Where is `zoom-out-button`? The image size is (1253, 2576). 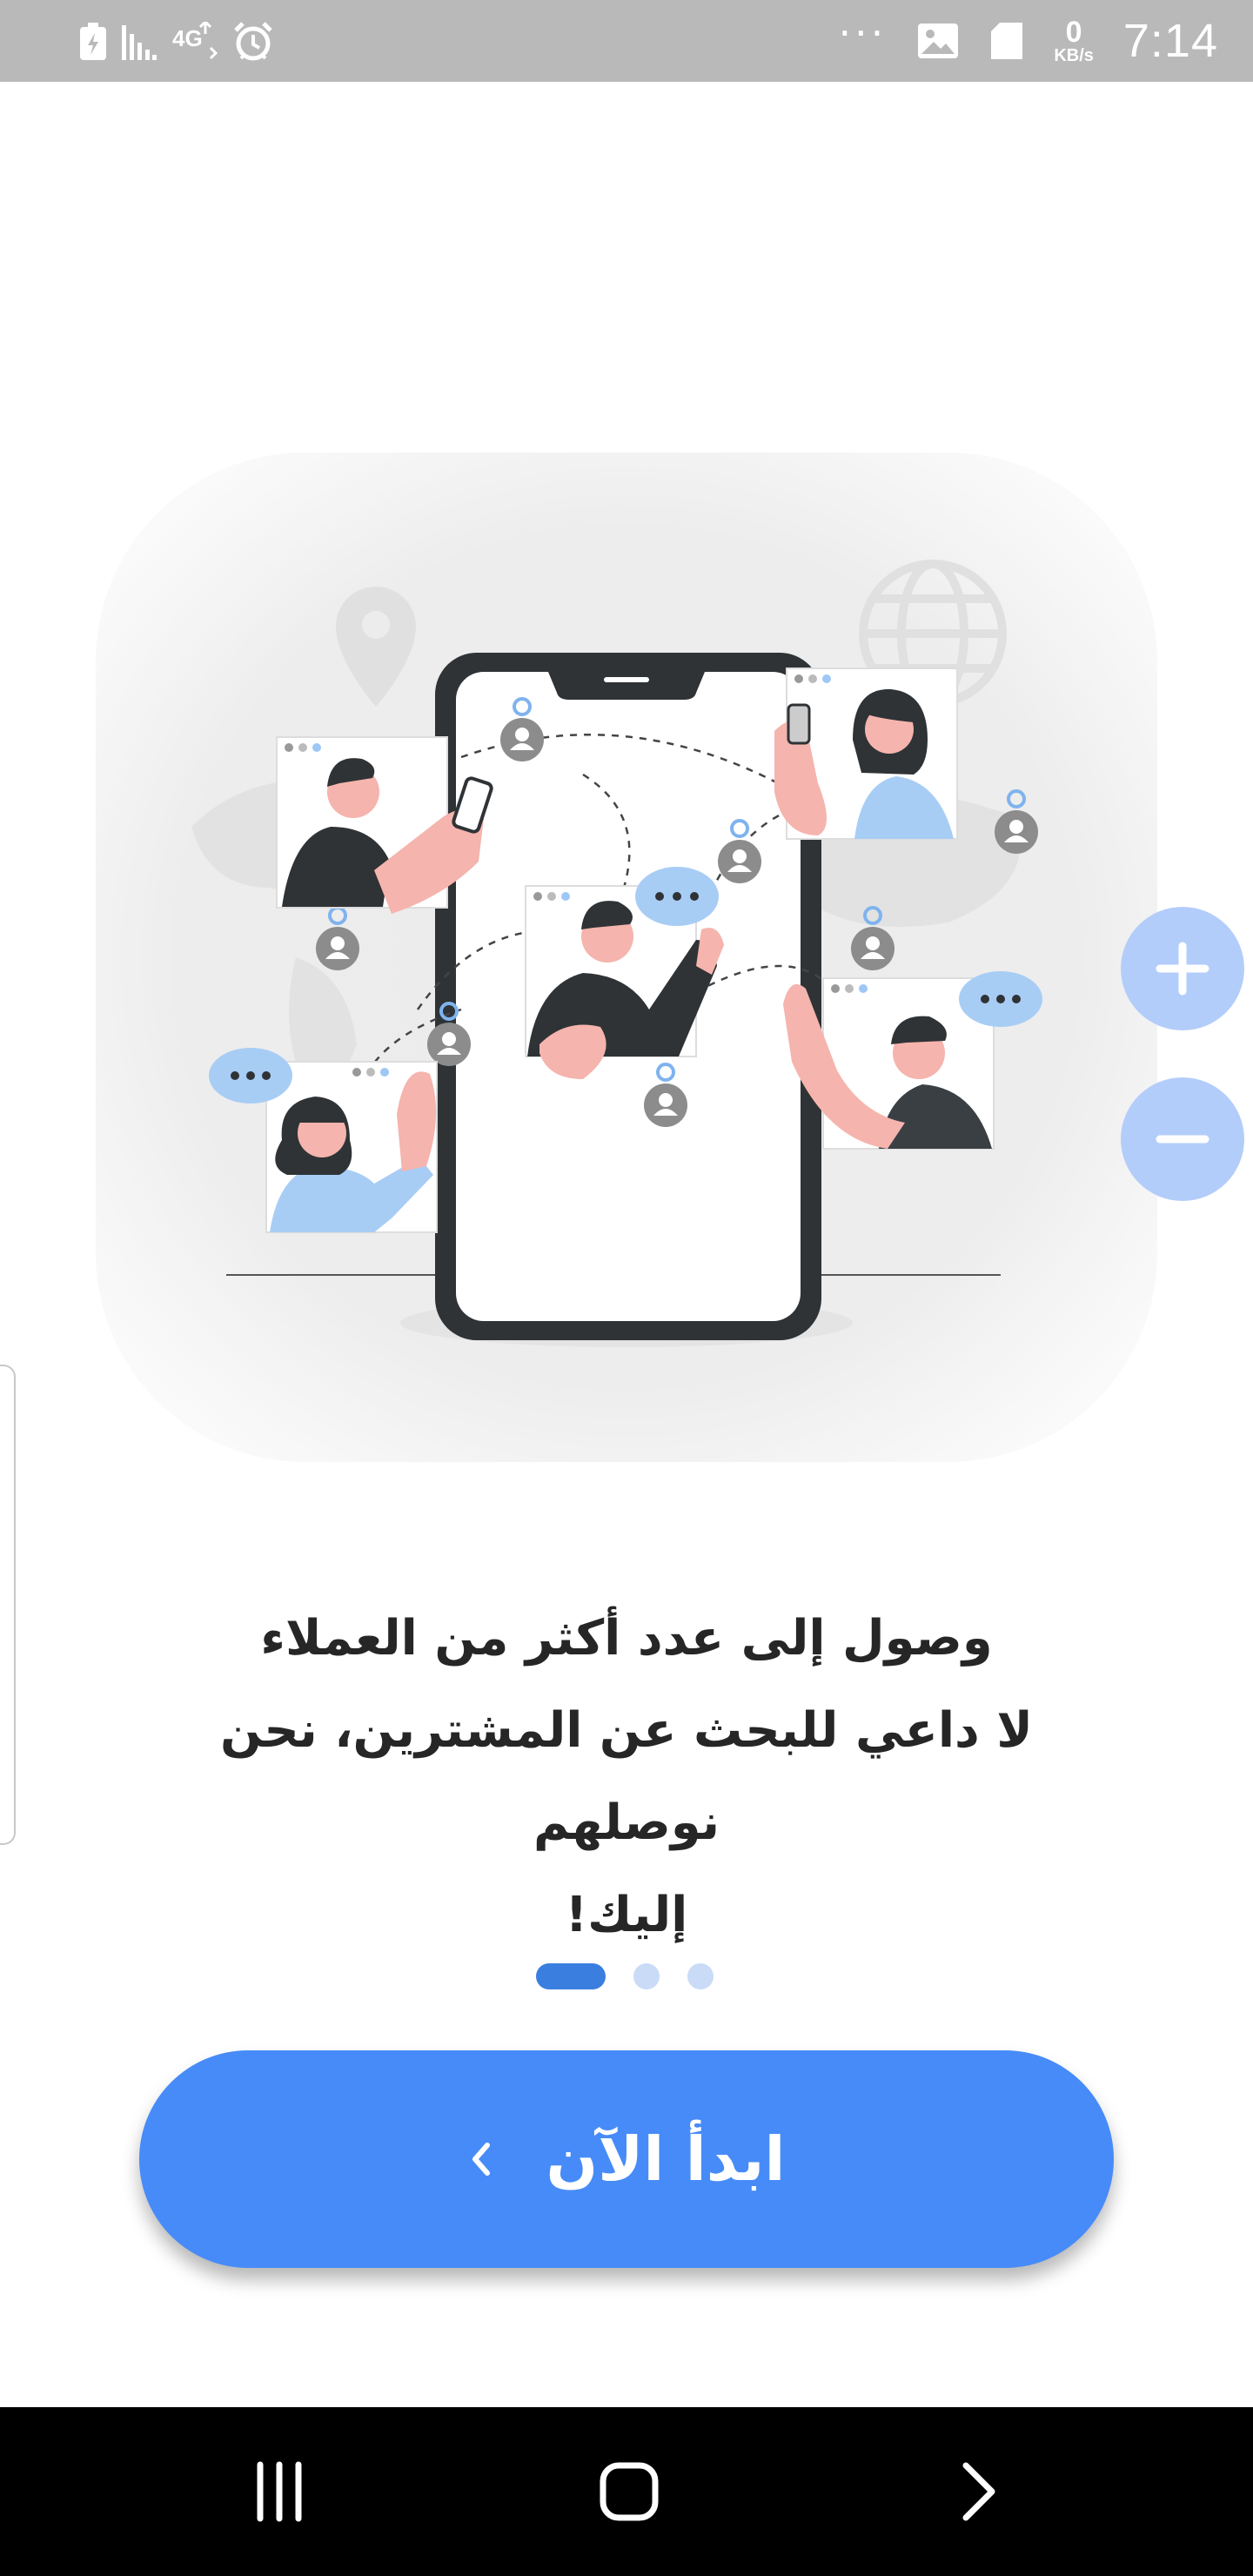 zoom-out-button is located at coordinates (1182, 1139).